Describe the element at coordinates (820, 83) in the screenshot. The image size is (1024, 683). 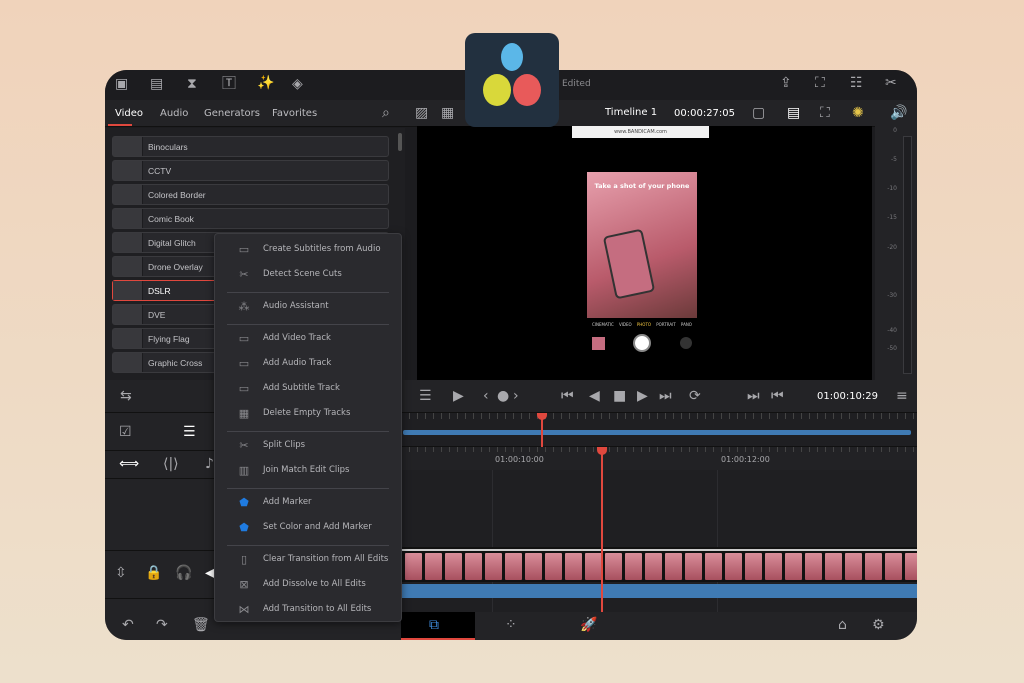
I see `fullscreen-icon: ⛶` at that location.